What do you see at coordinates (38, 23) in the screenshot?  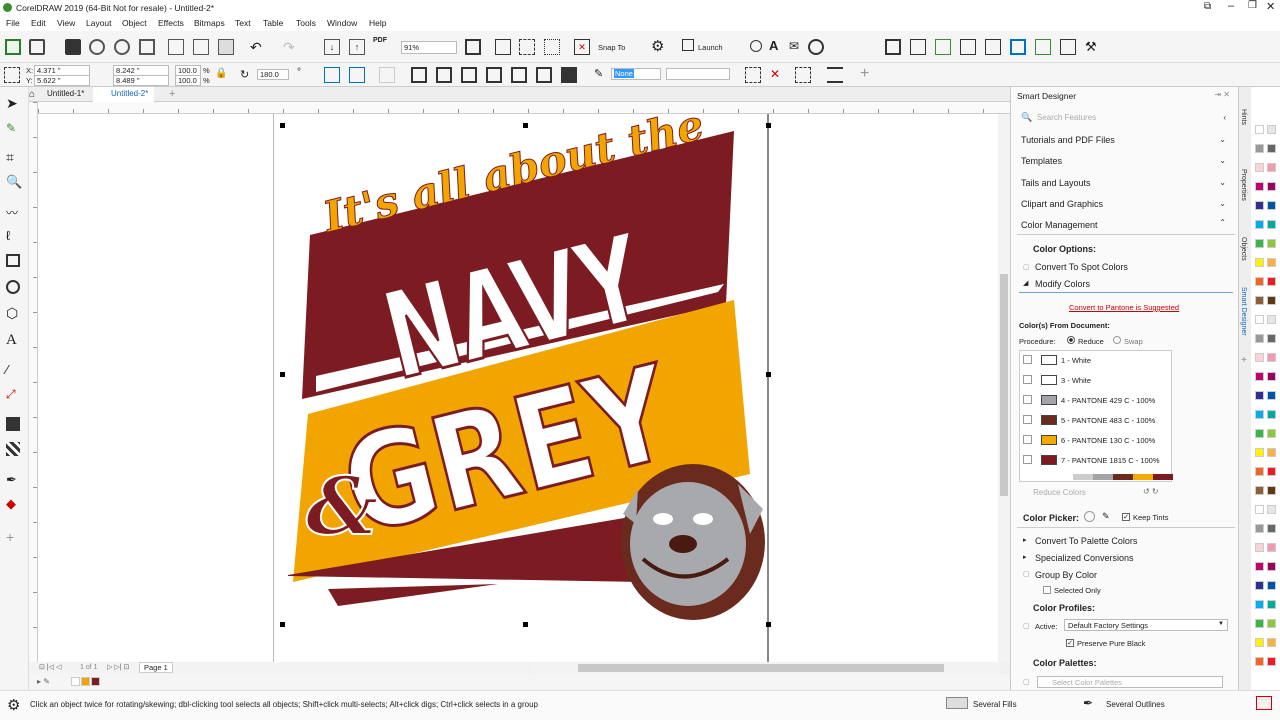 I see `menu-edit: Edit` at bounding box center [38, 23].